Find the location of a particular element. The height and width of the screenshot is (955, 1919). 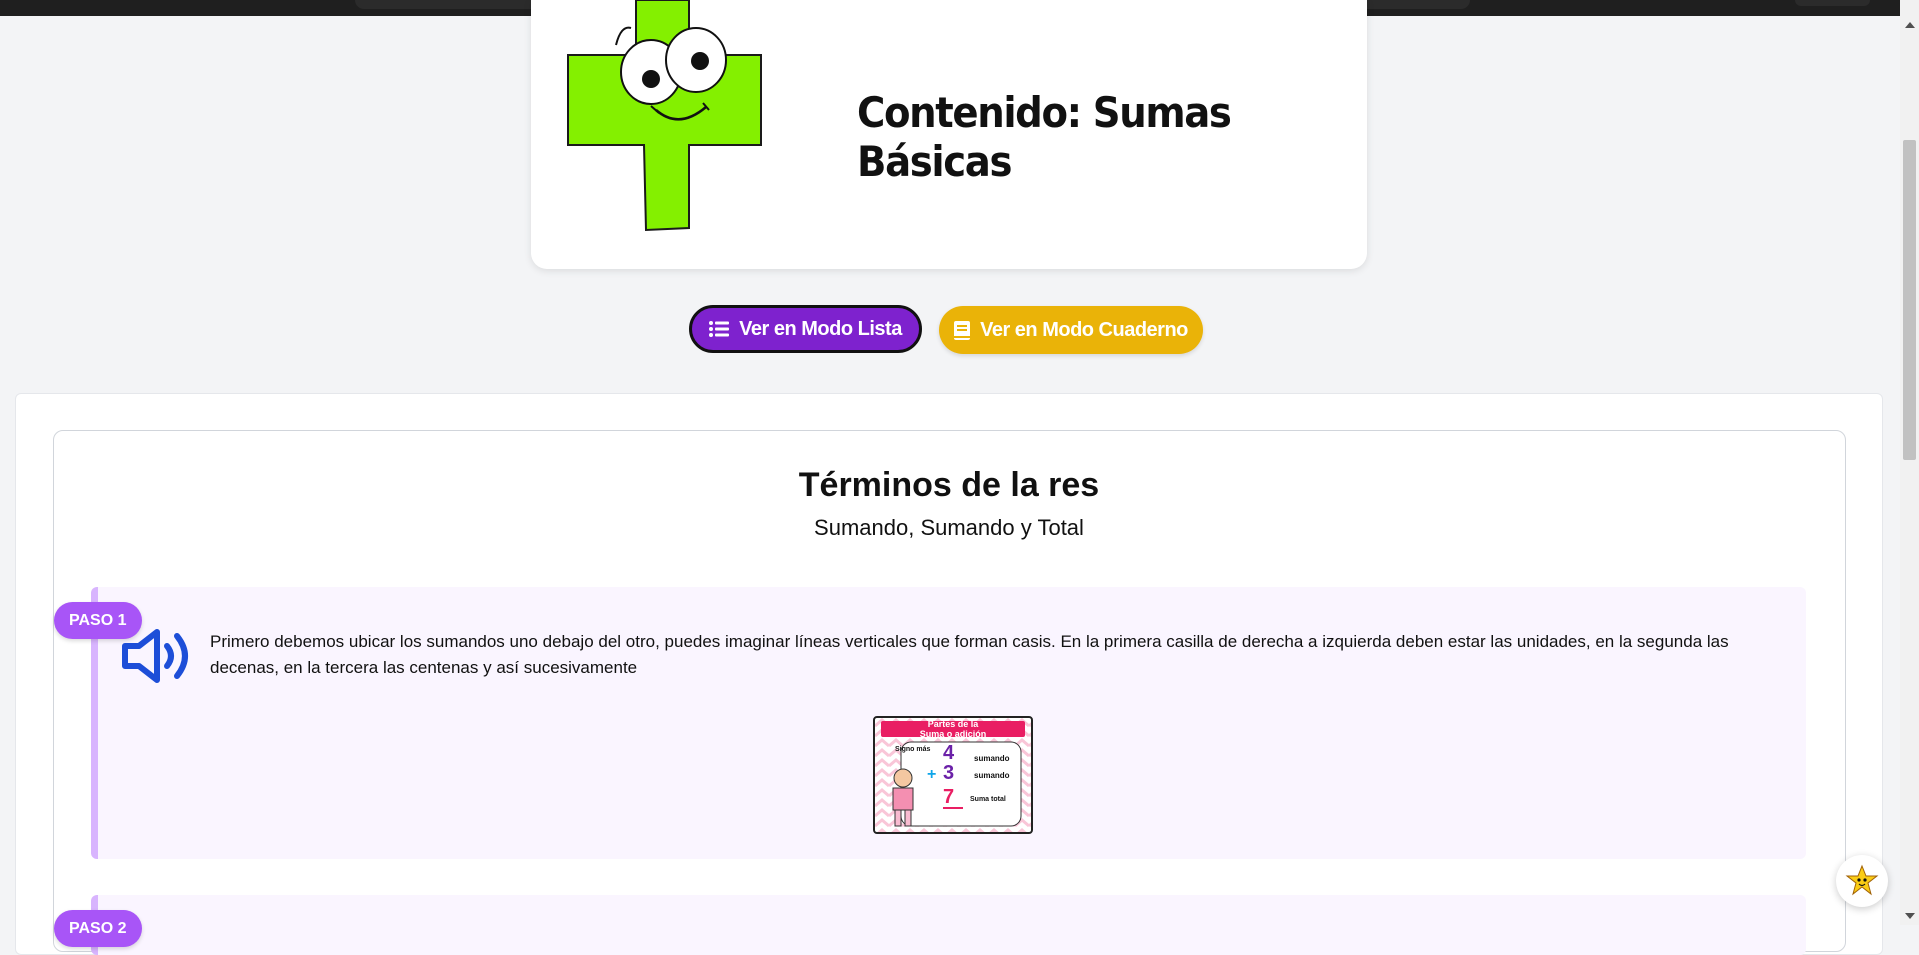

image-label-addend-2: sumando is located at coordinates (992, 775).